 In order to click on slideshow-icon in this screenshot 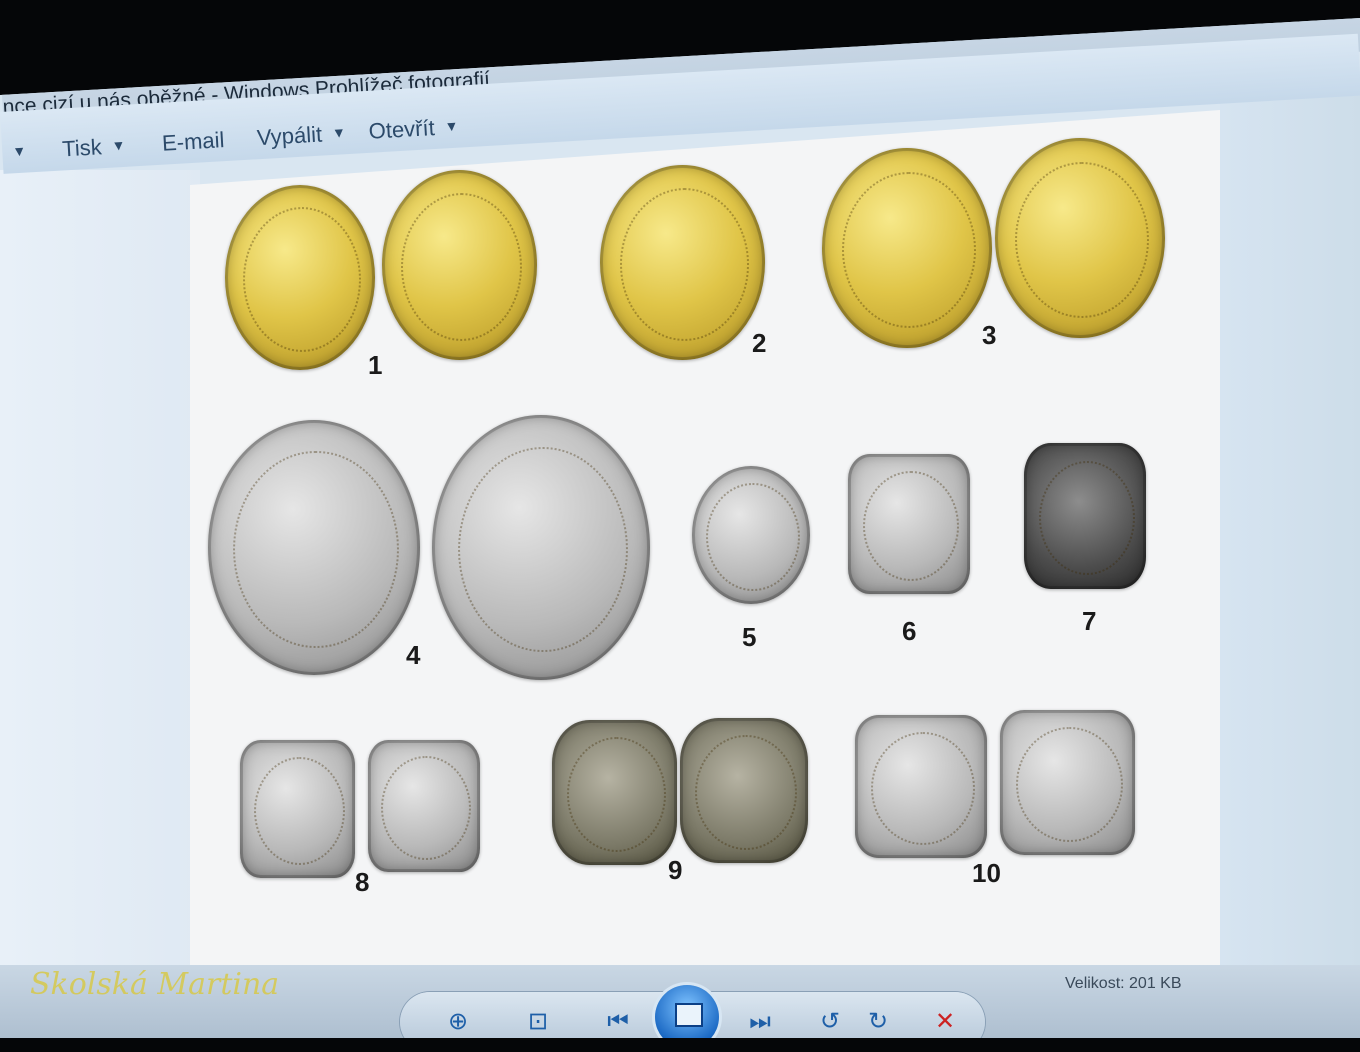, I will do `click(689, 1015)`.